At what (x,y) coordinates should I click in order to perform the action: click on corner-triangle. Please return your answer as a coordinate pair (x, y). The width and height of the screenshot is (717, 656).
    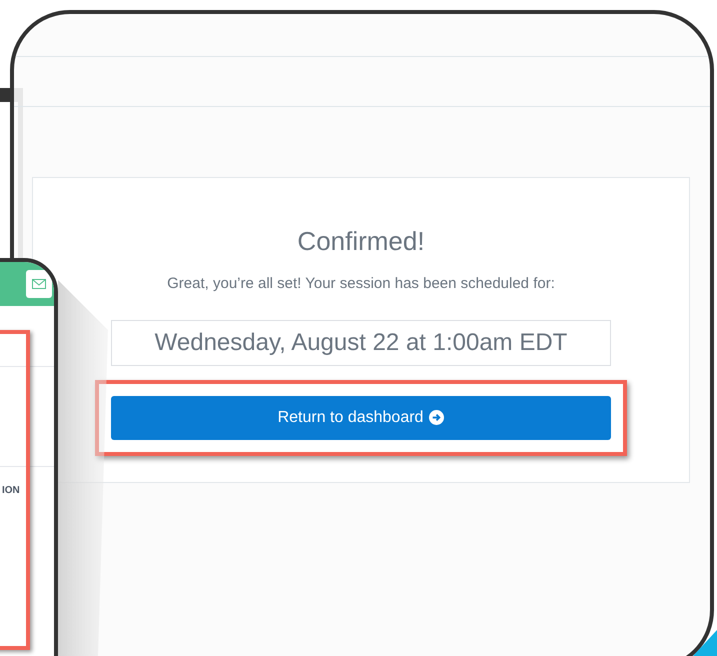
    Looking at the image, I should click on (705, 643).